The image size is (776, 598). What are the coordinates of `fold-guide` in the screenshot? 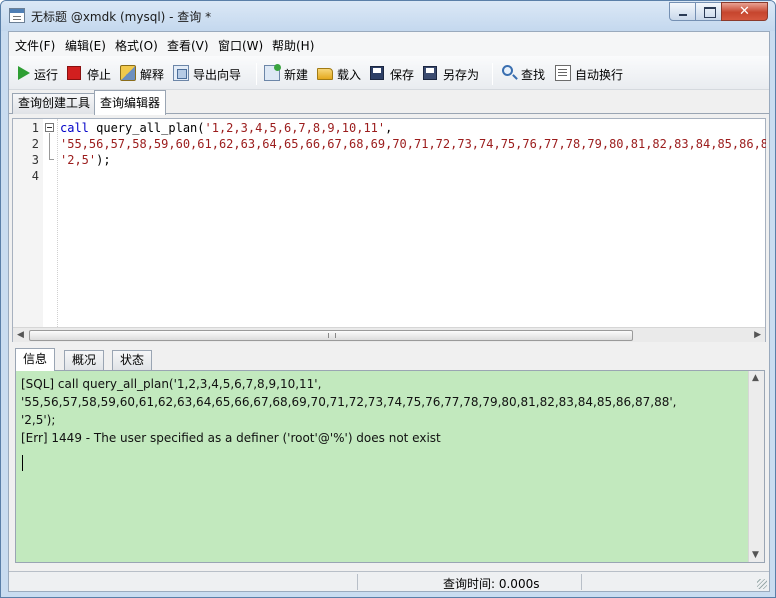 It's located at (49, 146).